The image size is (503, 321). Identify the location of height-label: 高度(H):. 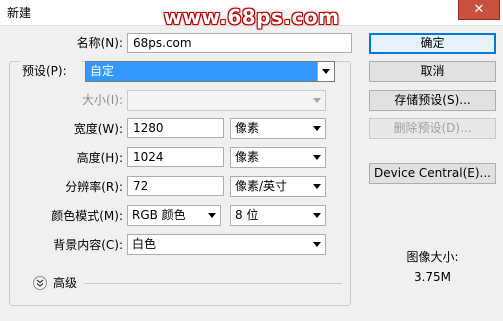
(99, 158).